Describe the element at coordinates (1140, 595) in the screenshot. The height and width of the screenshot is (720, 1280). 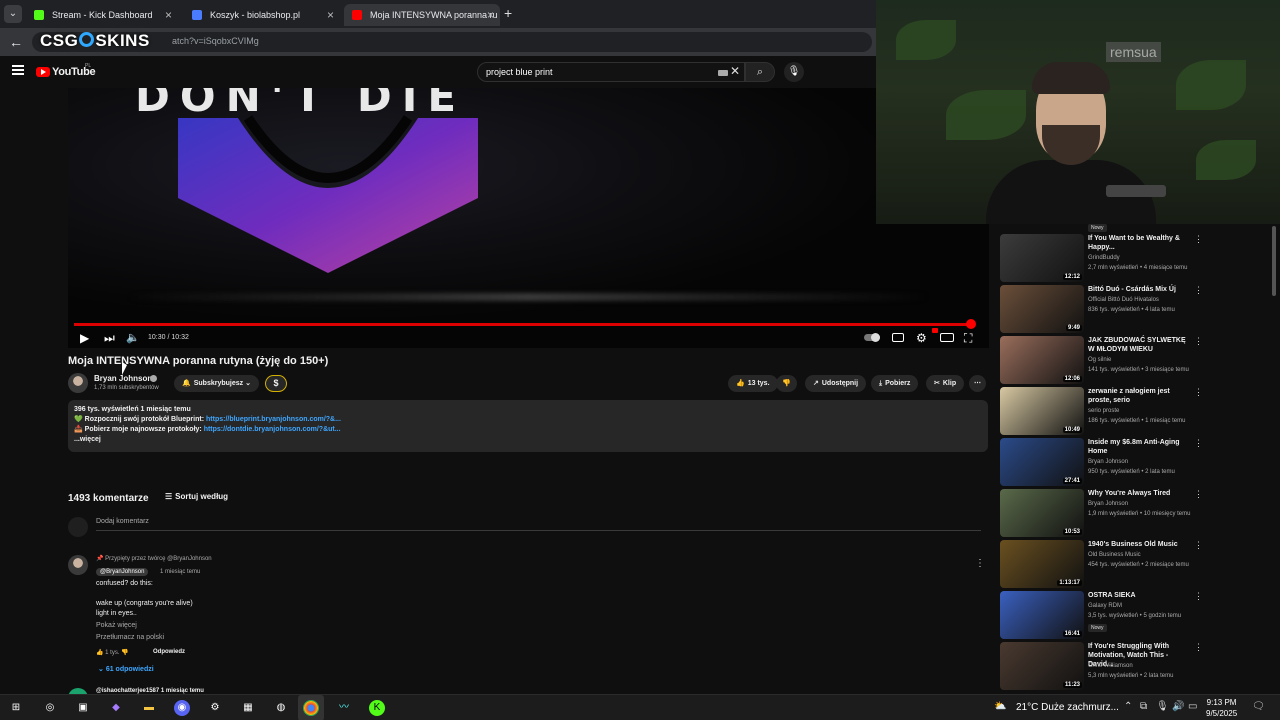
I see `recommendation-title: OSTRA SIEKA` at that location.